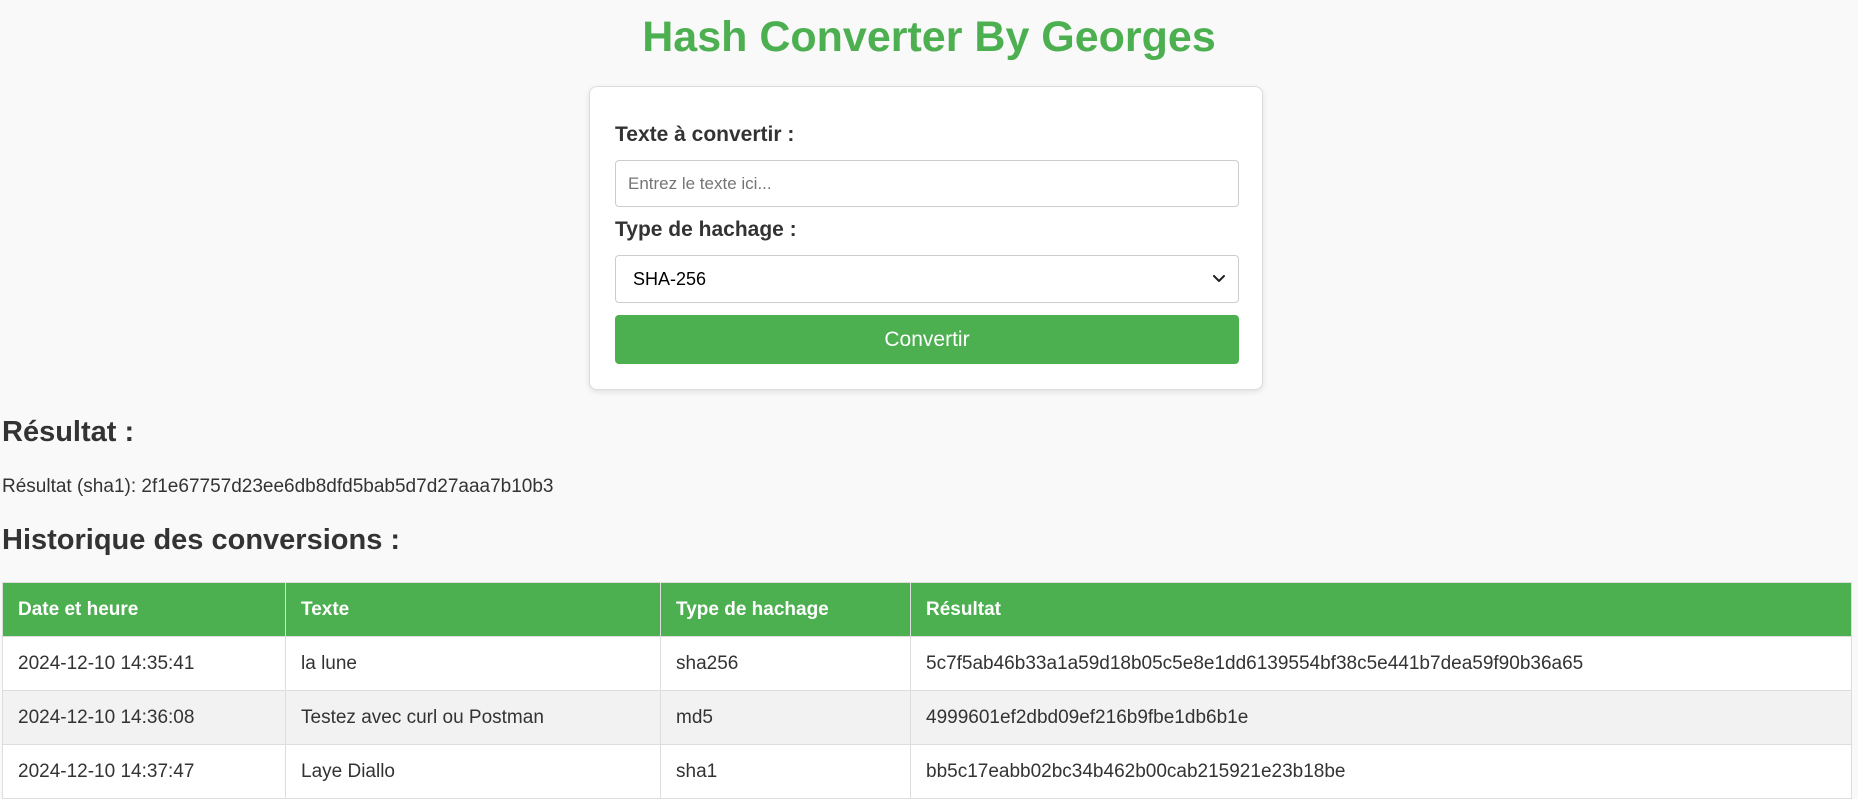 Image resolution: width=1858 pixels, height=799 pixels. I want to click on text-input-label: Texte à convertir :, so click(705, 134).